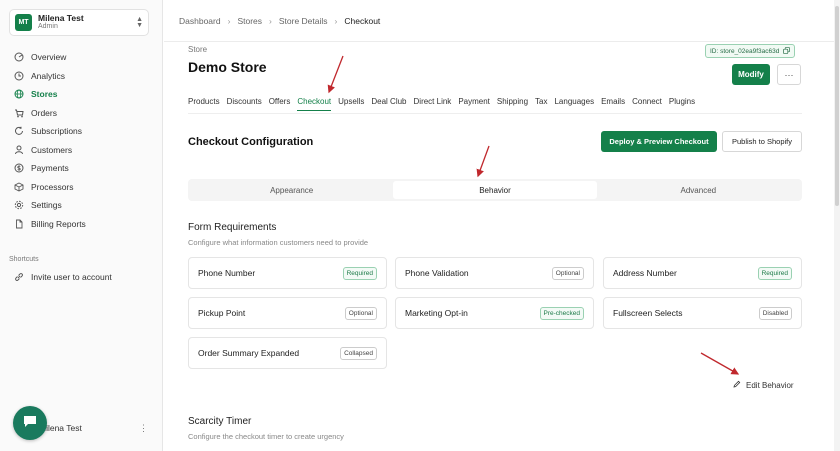 This screenshot has width=840, height=451. What do you see at coordinates (750, 51) in the screenshot?
I see `store-id-badge: ID: store_02ea9f3ac63d` at bounding box center [750, 51].